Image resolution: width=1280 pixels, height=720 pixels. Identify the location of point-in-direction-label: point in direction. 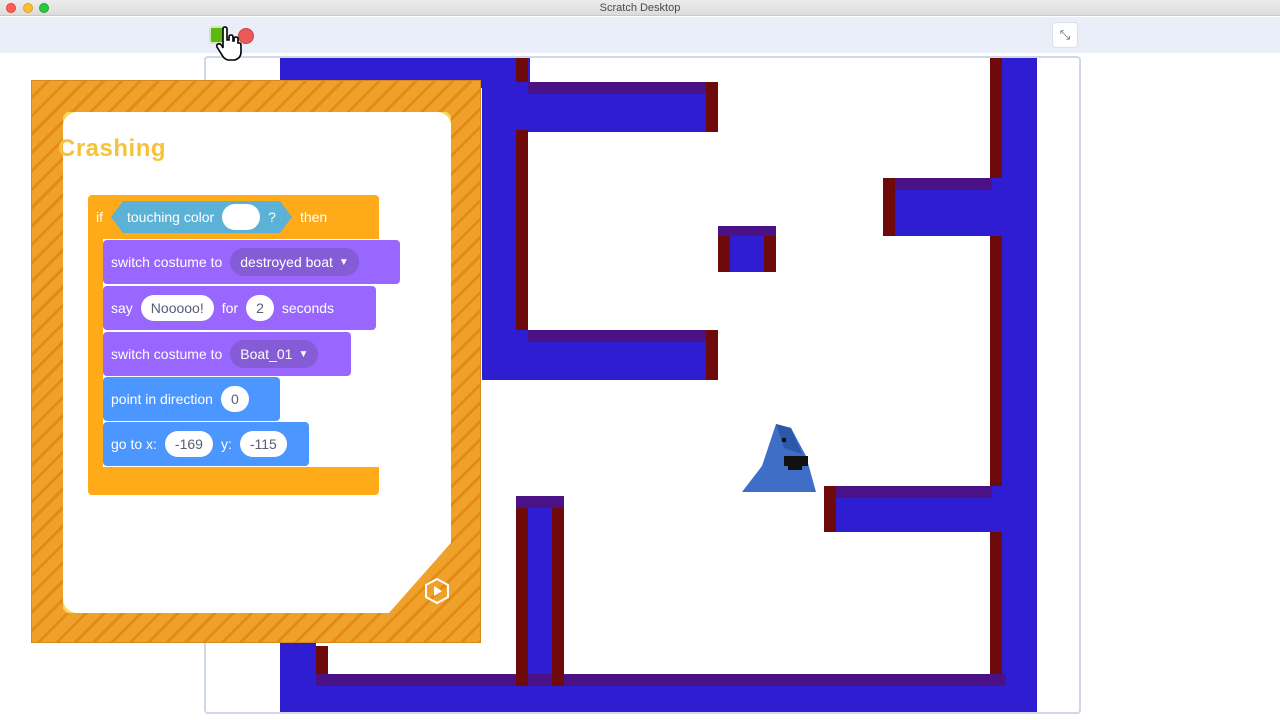
(162, 399).